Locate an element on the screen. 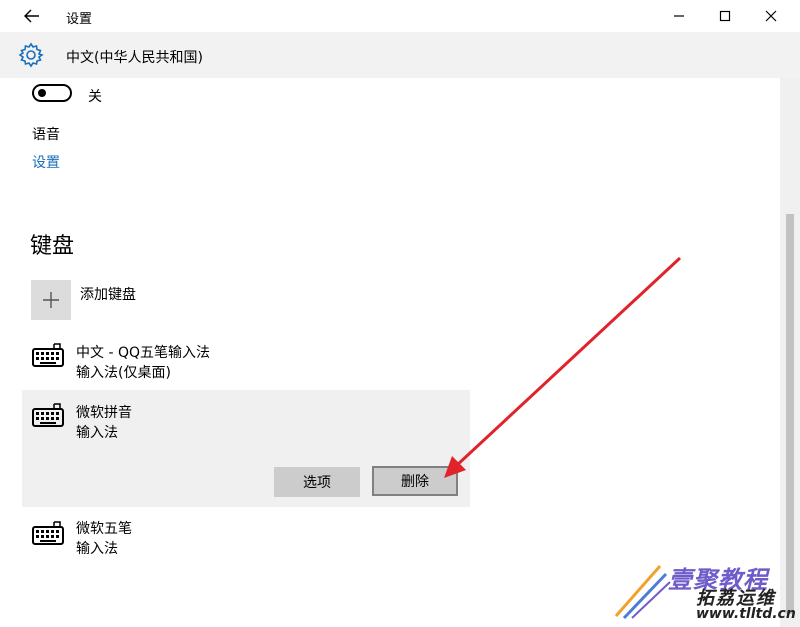 This screenshot has height=627, width=800. watermark-logo: 壹聚教程 拓荔运维 www.tlltd.cn is located at coordinates (706, 591).